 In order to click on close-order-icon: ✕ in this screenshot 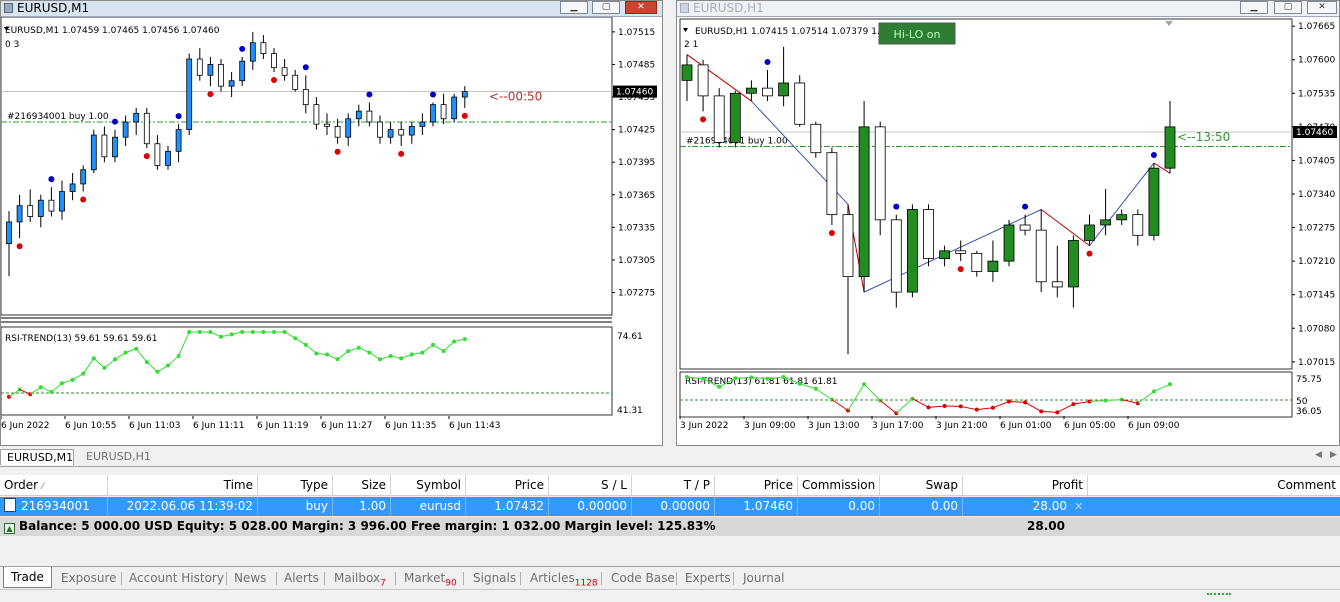, I will do `click(1078, 506)`.